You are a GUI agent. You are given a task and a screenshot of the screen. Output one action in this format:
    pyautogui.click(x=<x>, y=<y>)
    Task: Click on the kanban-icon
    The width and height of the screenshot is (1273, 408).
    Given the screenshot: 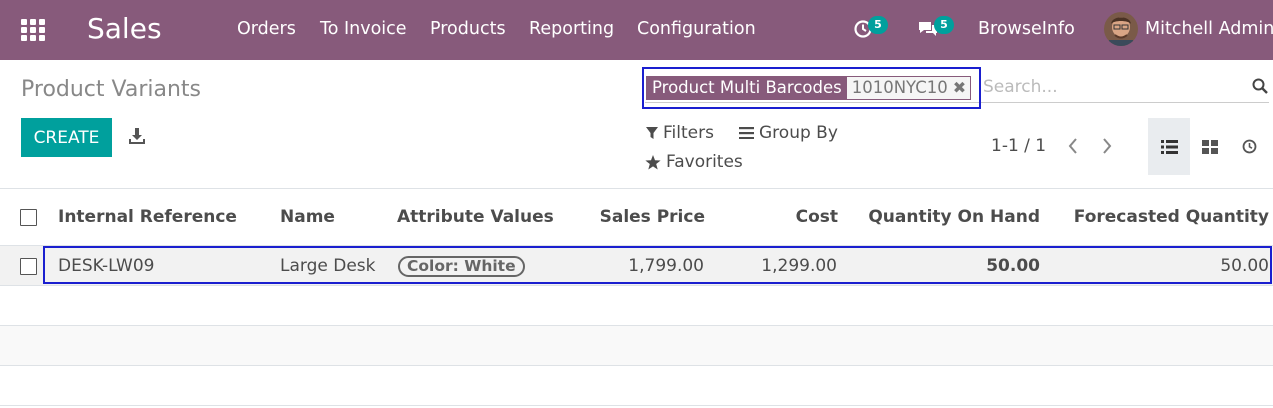 What is the action you would take?
    pyautogui.click(x=1210, y=146)
    